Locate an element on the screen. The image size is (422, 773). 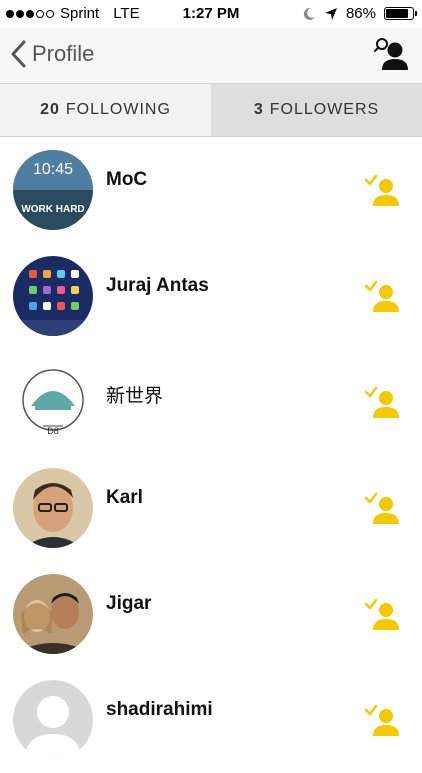
list-item: Juraj Antas is located at coordinates (211, 296).